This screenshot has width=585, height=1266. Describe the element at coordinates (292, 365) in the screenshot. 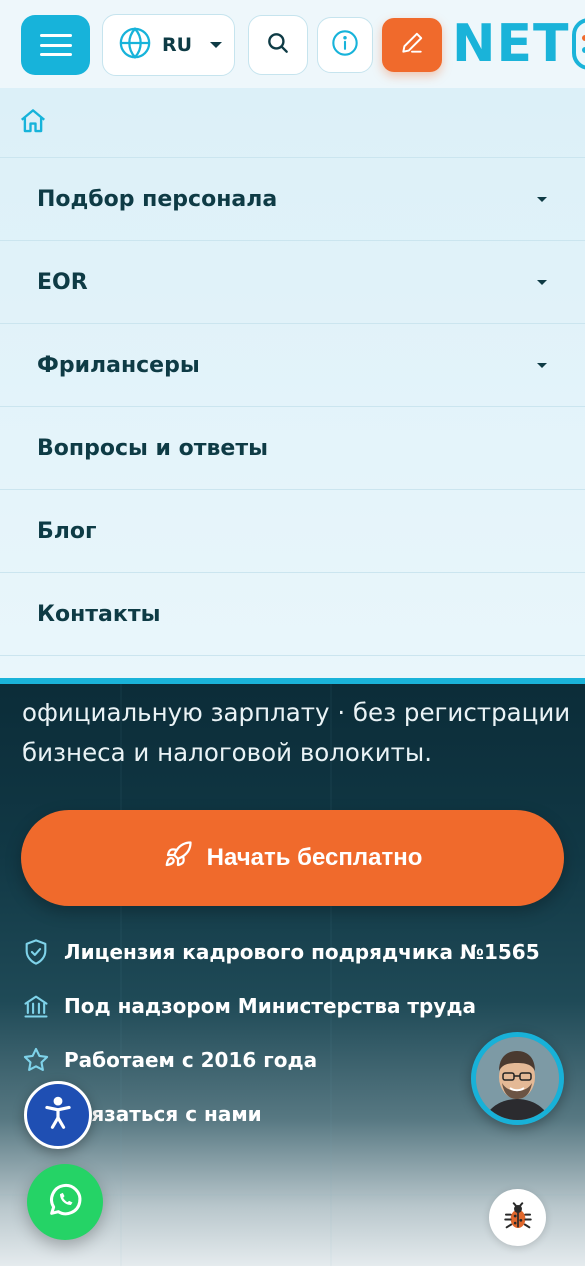

I see `menu-item-freelancers: Фрилансеры` at that location.